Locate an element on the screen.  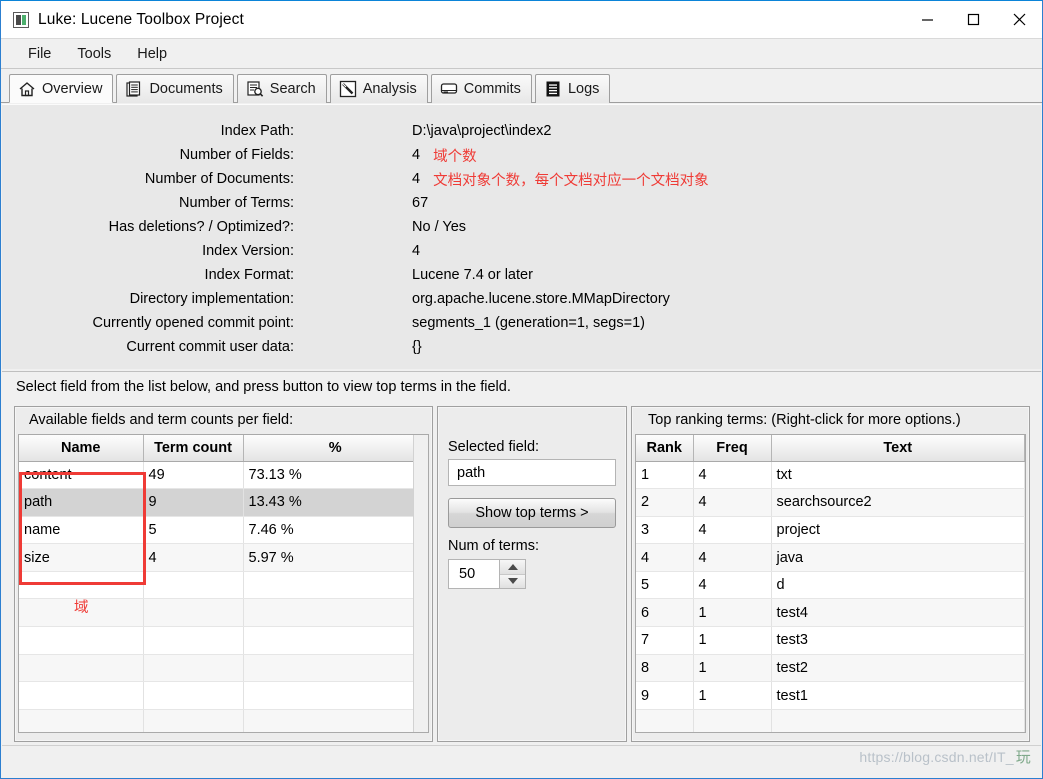
spinner-down-button is located at coordinates (512, 581).